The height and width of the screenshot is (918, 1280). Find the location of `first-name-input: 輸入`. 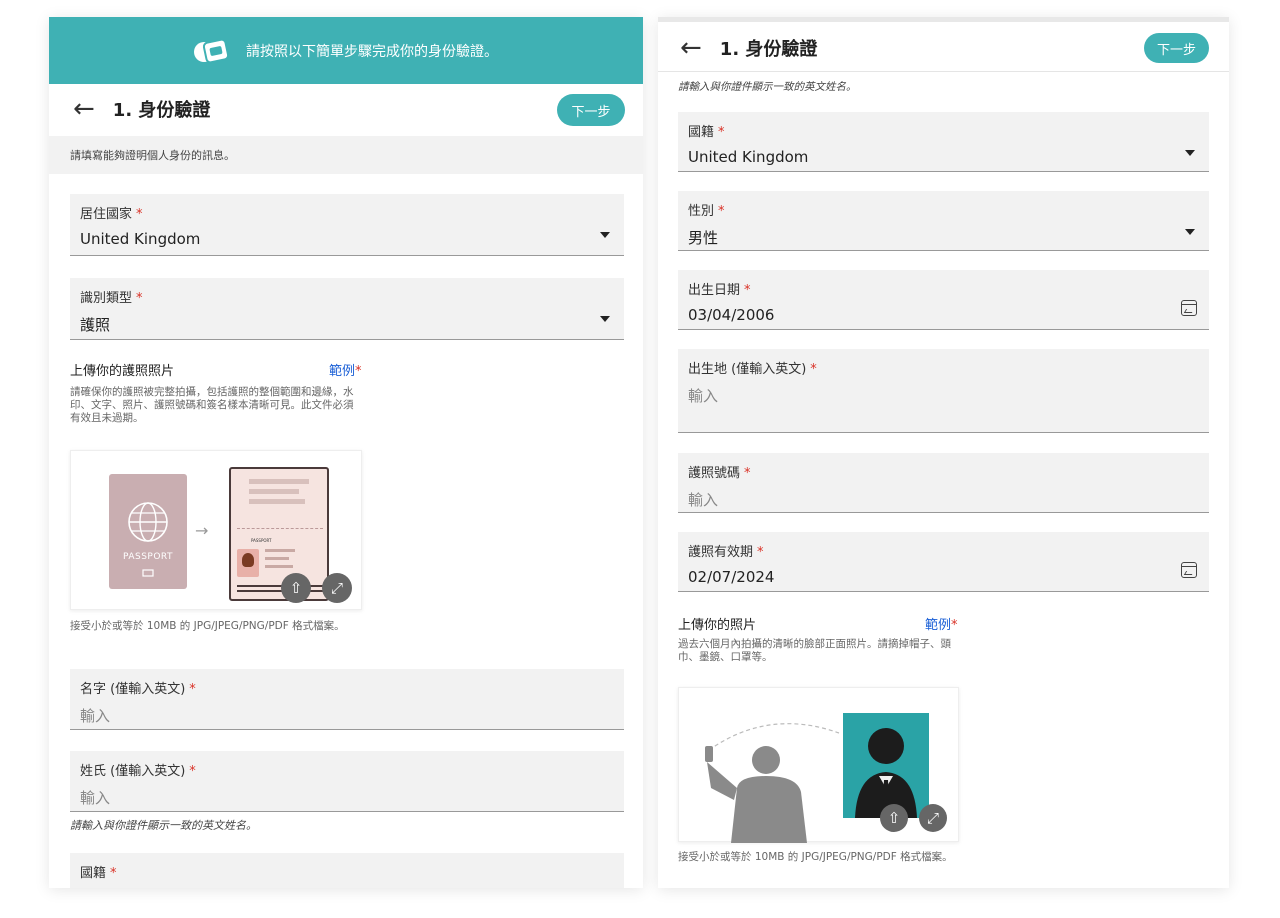

first-name-input: 輸入 is located at coordinates (95, 715).